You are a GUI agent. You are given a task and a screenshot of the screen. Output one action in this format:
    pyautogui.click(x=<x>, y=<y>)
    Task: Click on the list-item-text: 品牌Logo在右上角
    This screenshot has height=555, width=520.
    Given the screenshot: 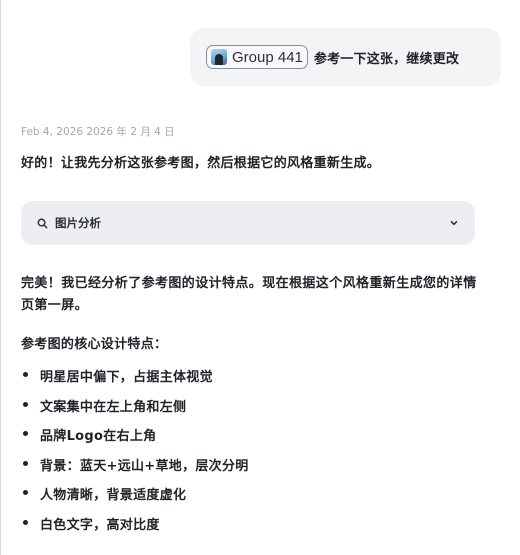 What is the action you would take?
    pyautogui.click(x=98, y=436)
    